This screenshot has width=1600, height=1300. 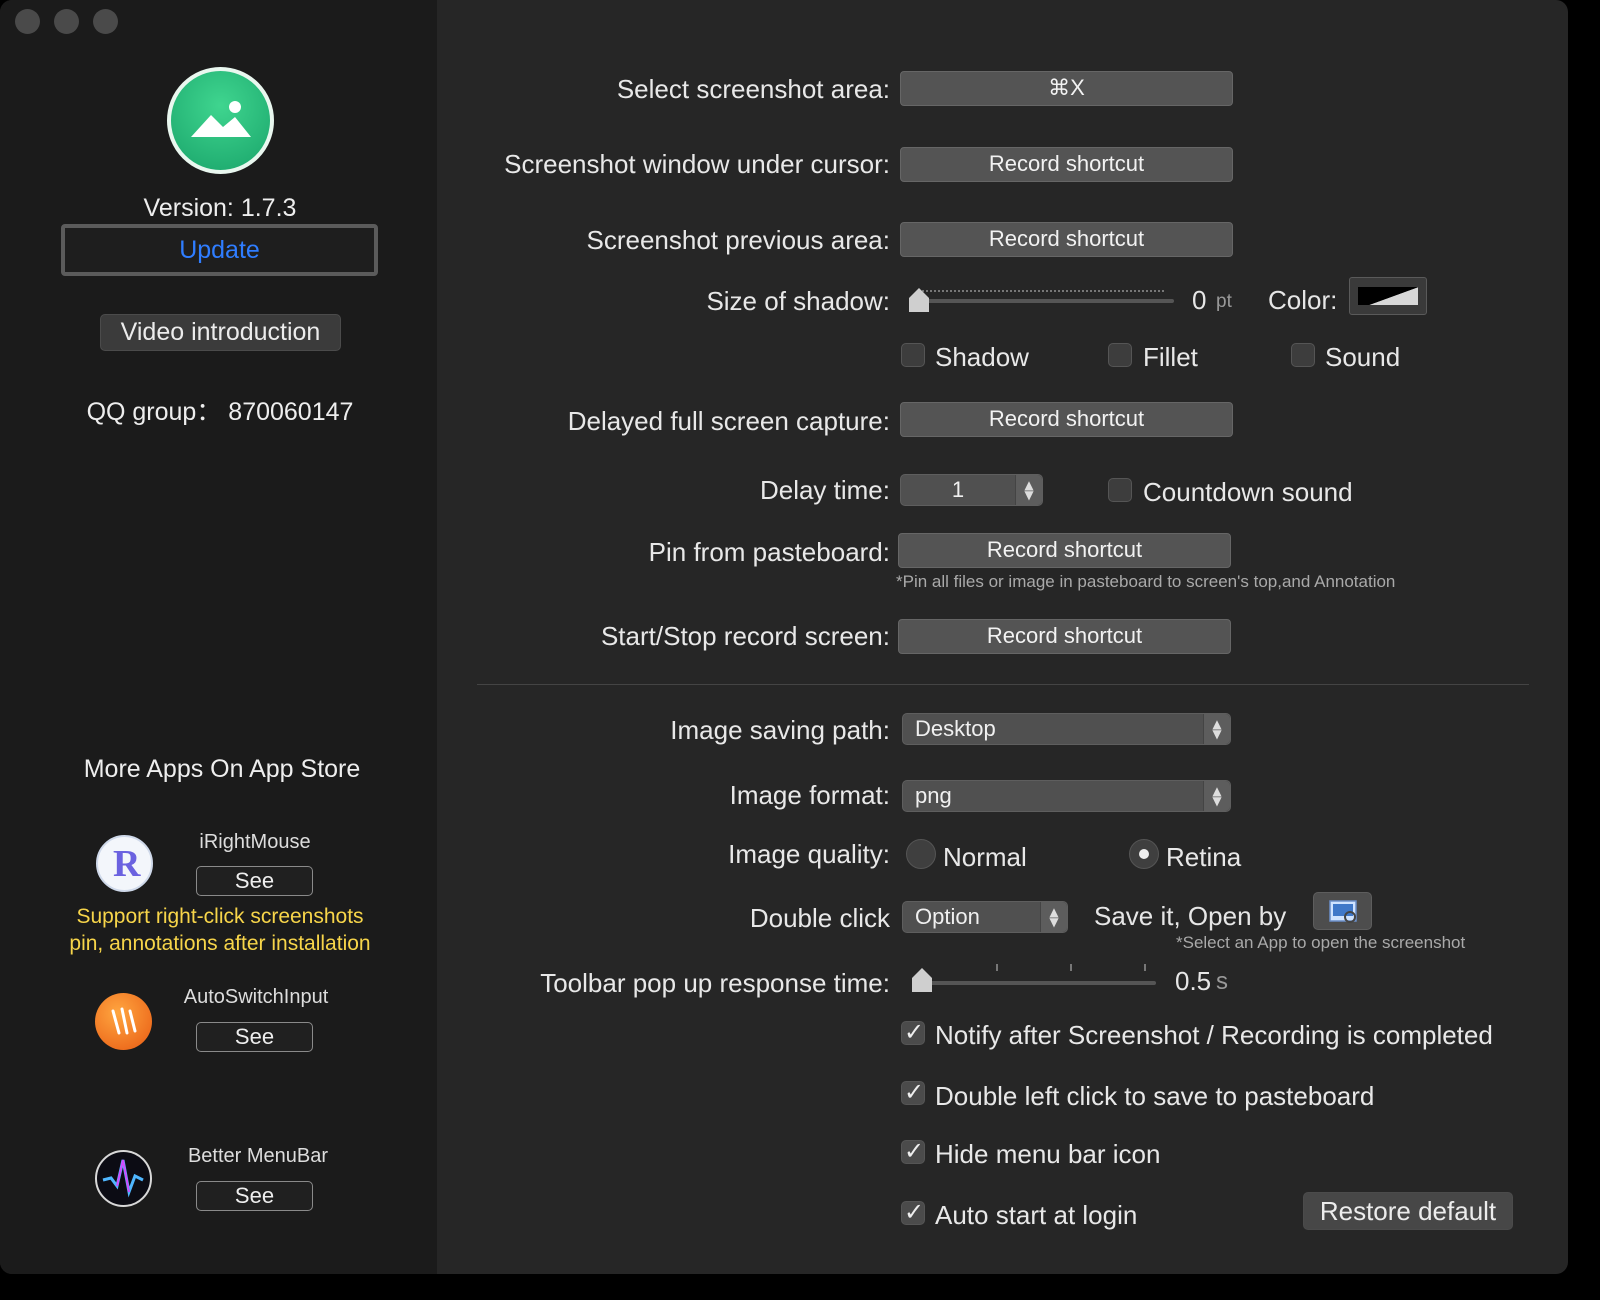 I want to click on delay-time-stepper: 1 ▲ ▼, so click(x=971, y=490).